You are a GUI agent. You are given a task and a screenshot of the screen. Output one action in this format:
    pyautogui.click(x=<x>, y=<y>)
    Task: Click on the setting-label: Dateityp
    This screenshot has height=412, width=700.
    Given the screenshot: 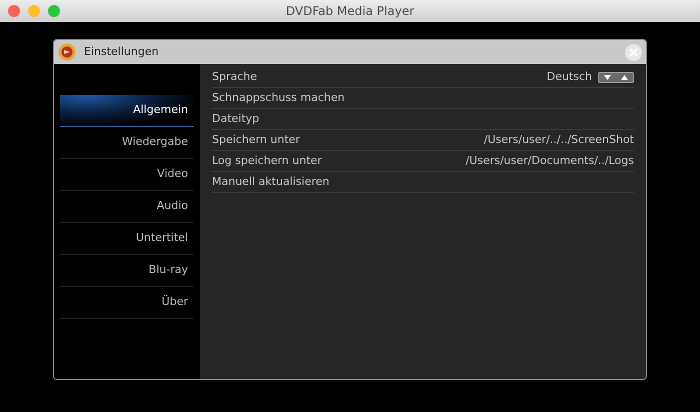 What is the action you would take?
    pyautogui.click(x=236, y=118)
    